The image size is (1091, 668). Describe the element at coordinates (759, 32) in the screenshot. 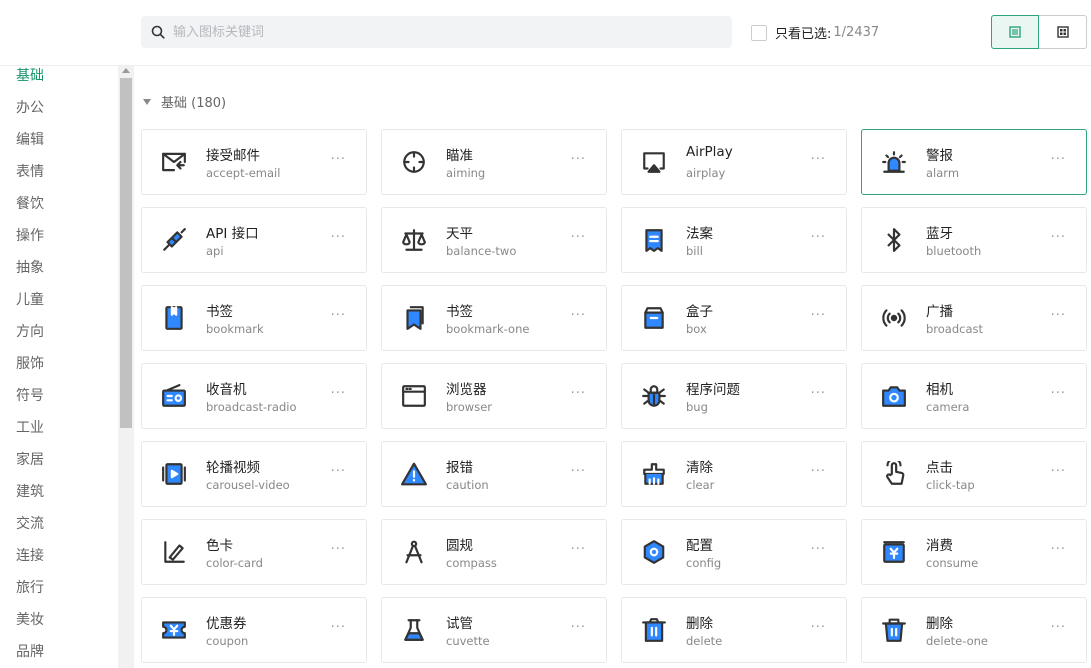

I see `only-selected-checkbox` at that location.